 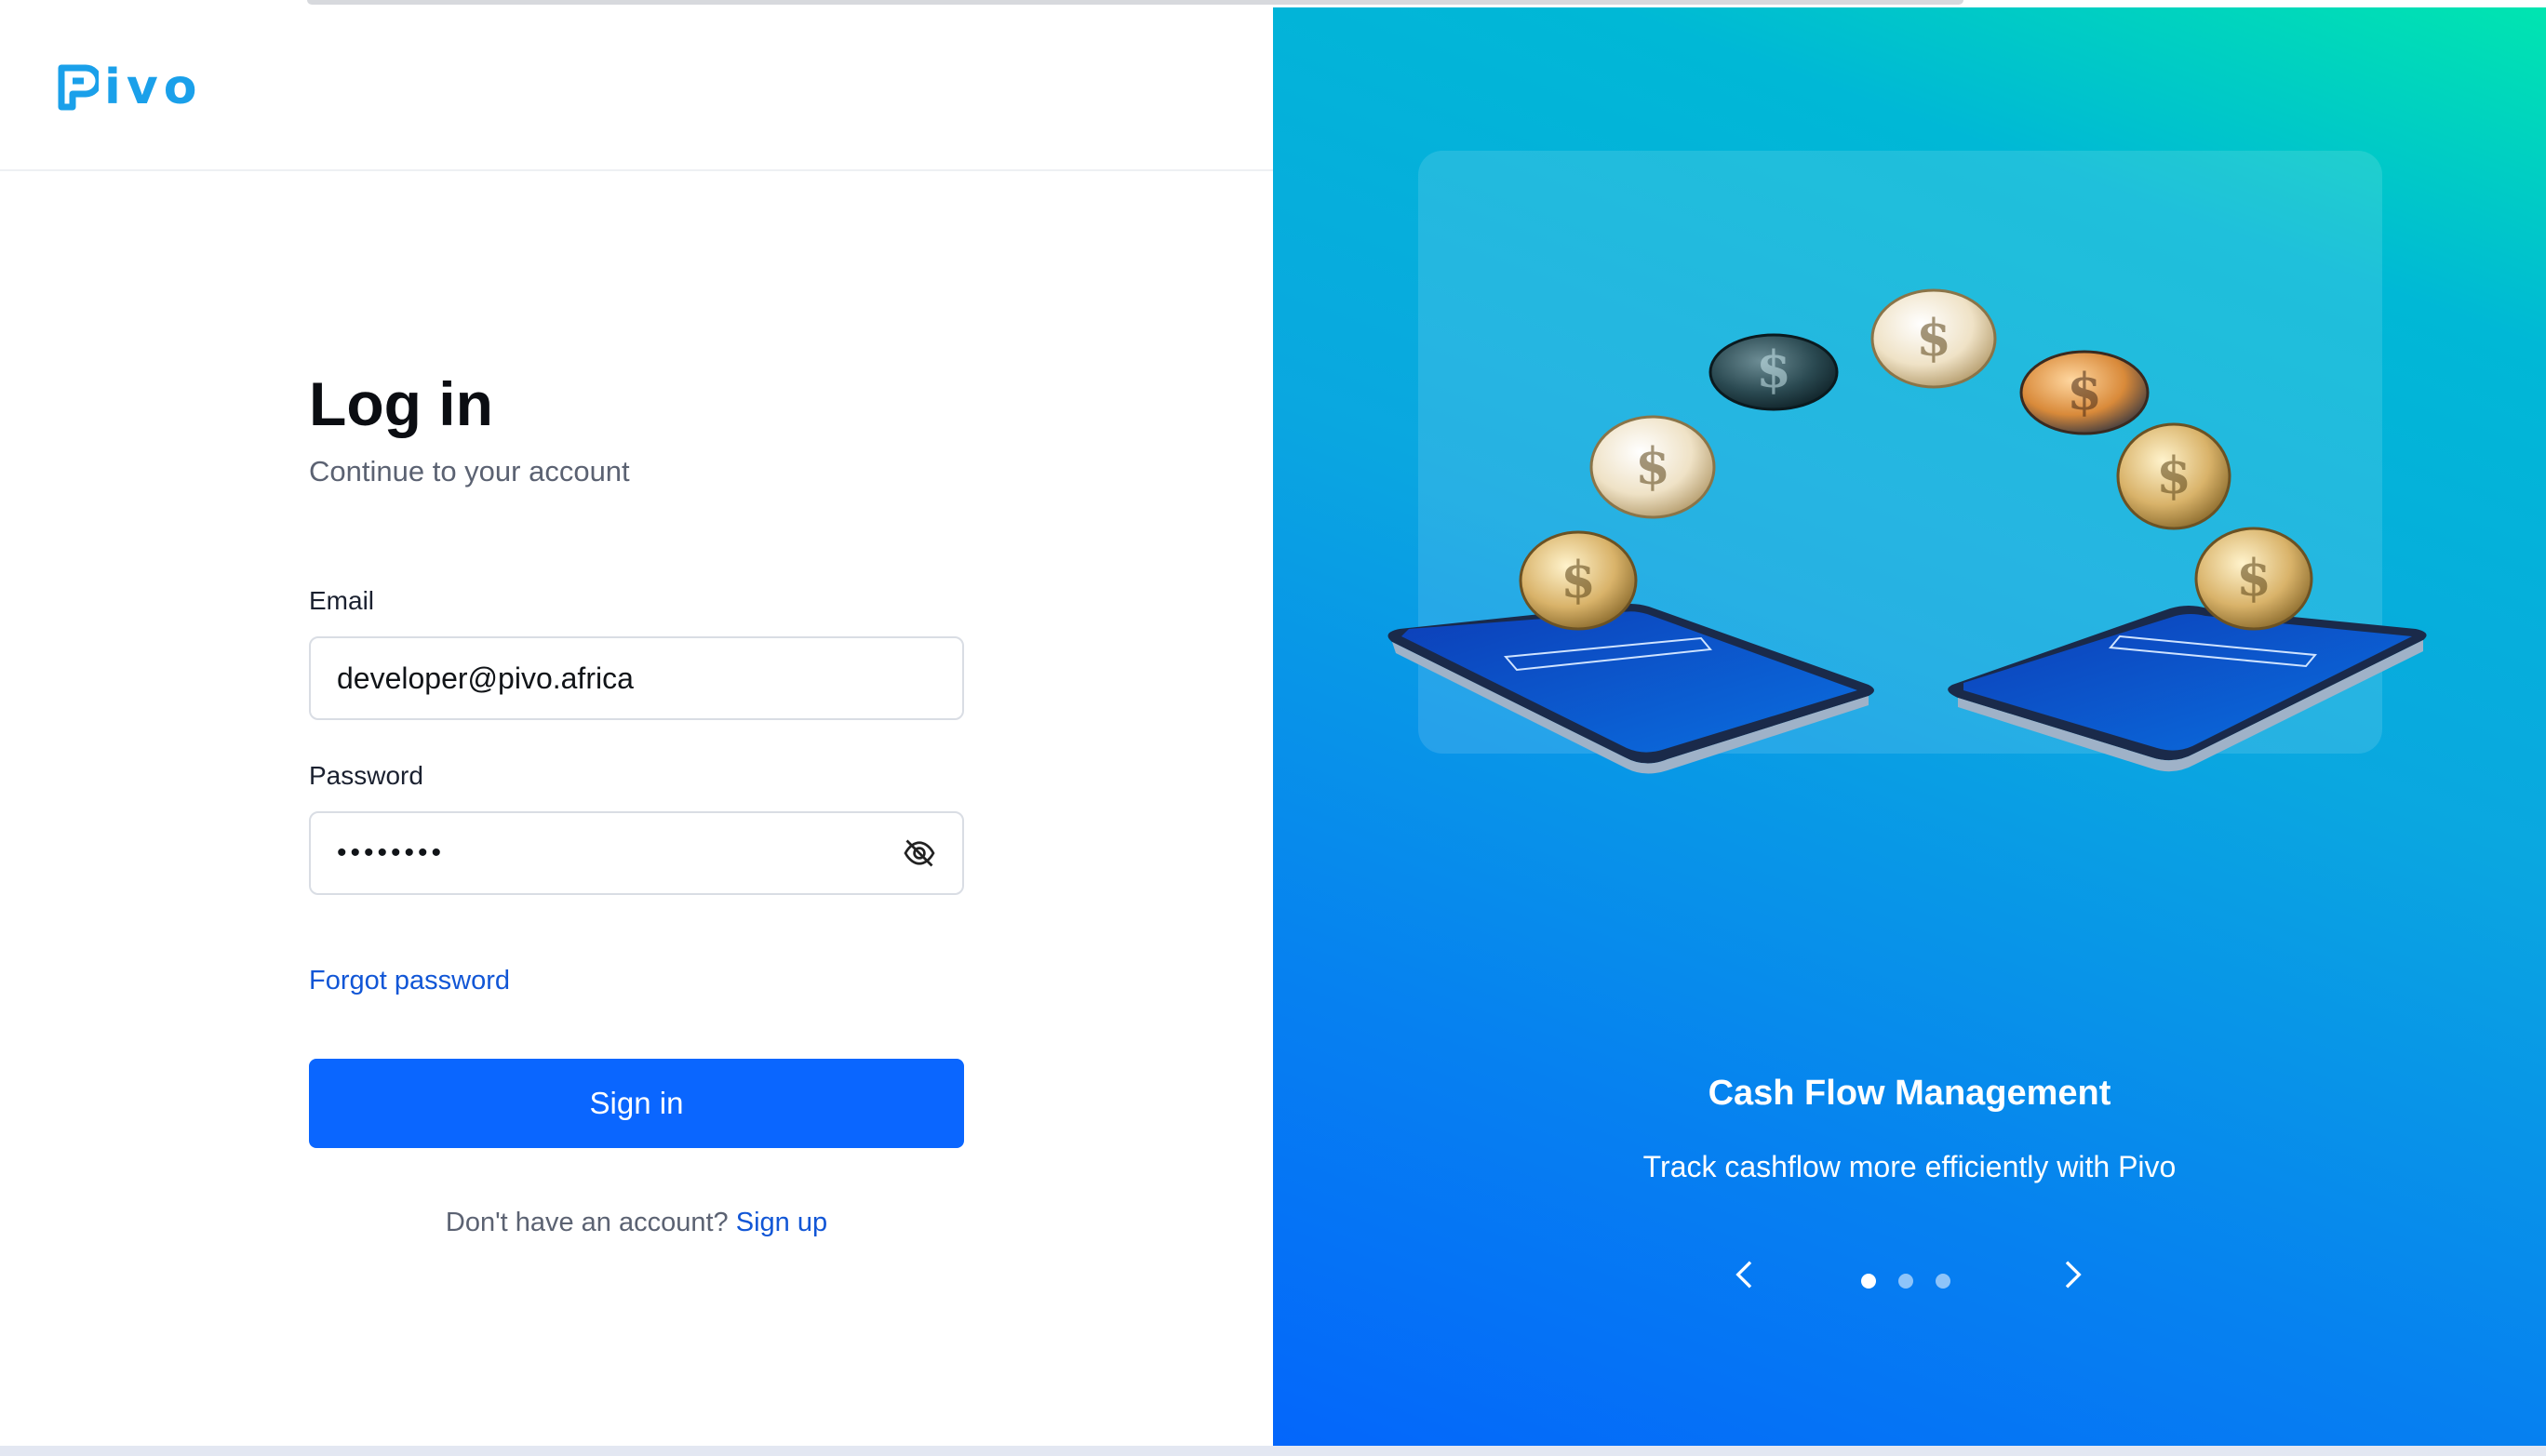 I want to click on logo: ivo, so click(x=130, y=87).